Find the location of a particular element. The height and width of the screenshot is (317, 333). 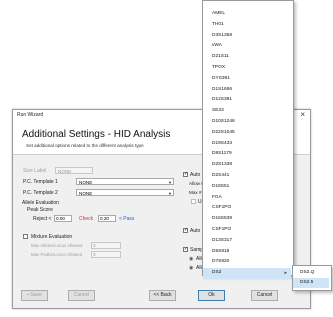

locus-menu-item: D7S820 is located at coordinates (247, 262).